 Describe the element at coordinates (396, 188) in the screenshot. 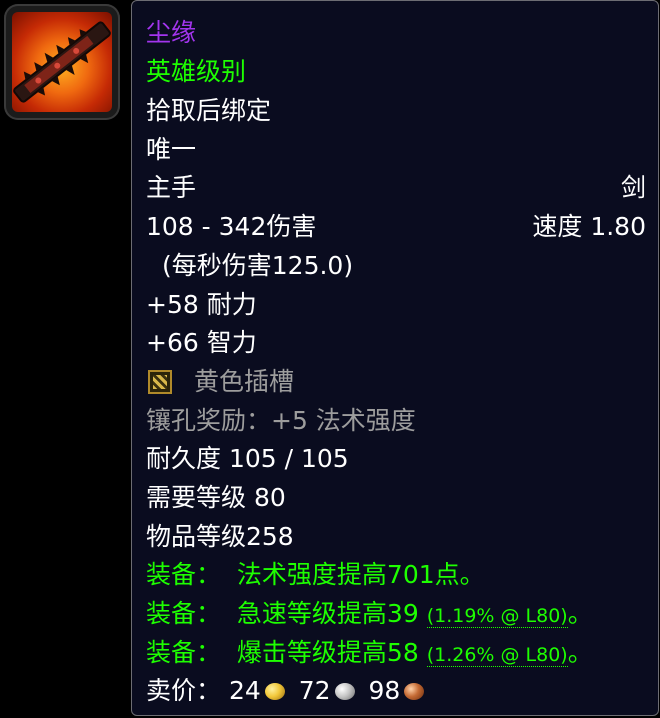

I see `slot-row: 主手 剑` at that location.